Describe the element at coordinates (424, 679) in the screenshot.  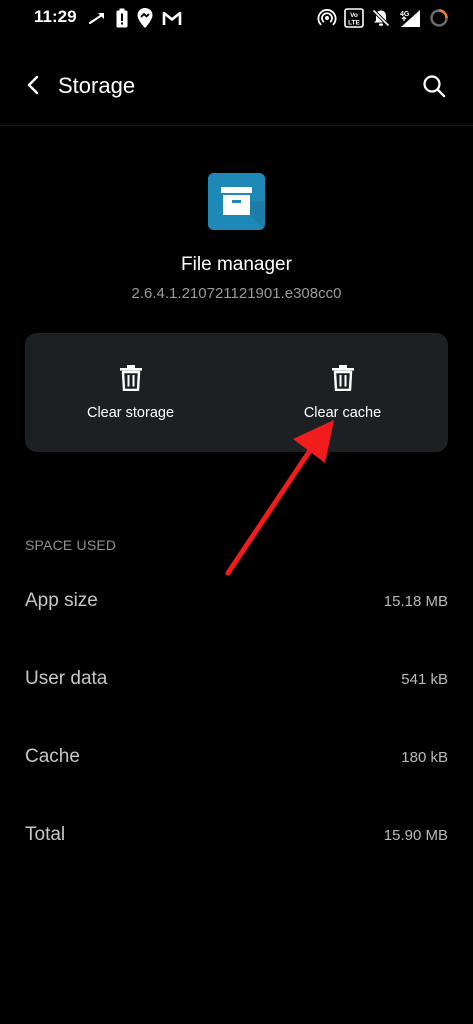
I see `size-value: 541 kB` at that location.